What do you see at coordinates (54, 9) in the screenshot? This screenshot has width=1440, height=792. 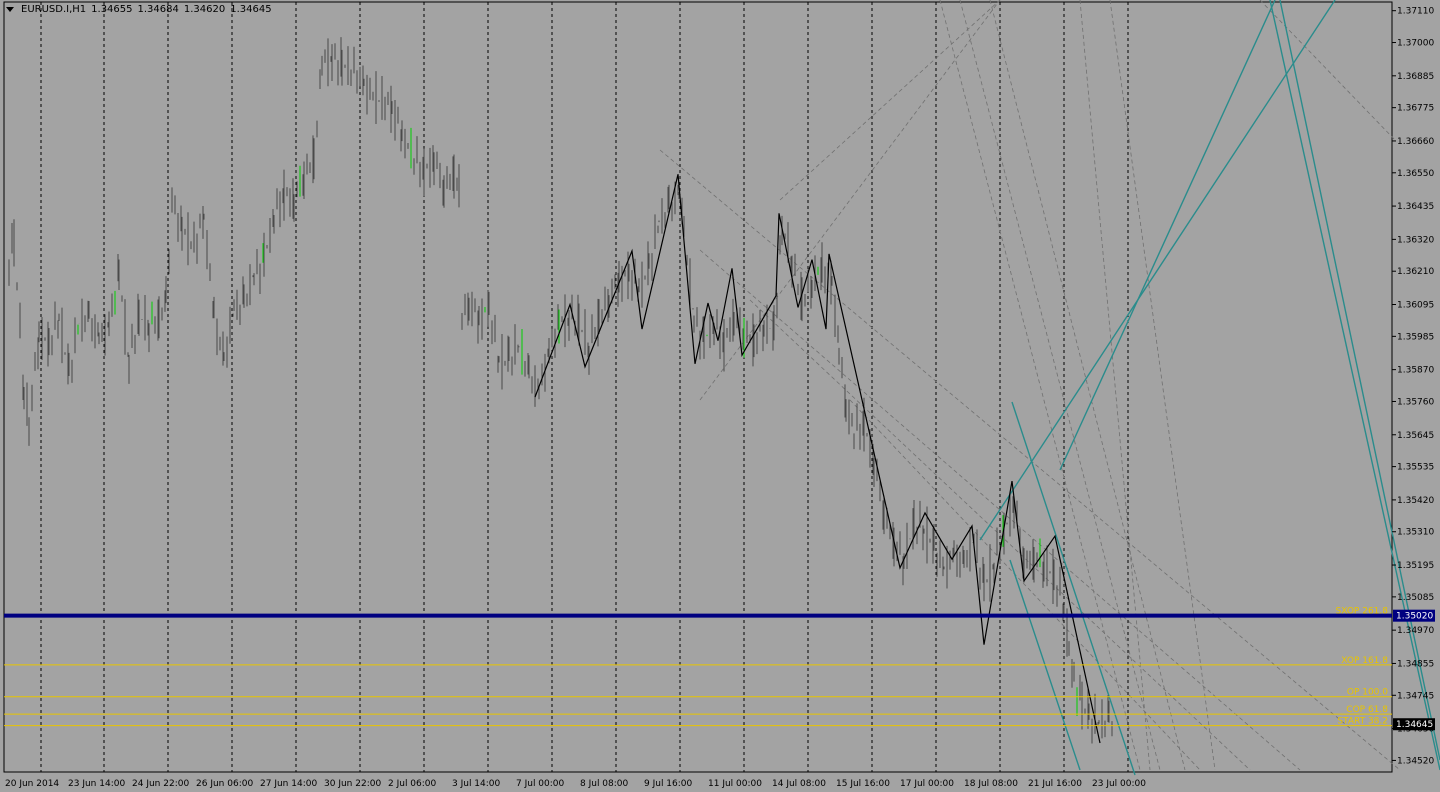 I see `symbol-label: EURUSD.I,H1` at bounding box center [54, 9].